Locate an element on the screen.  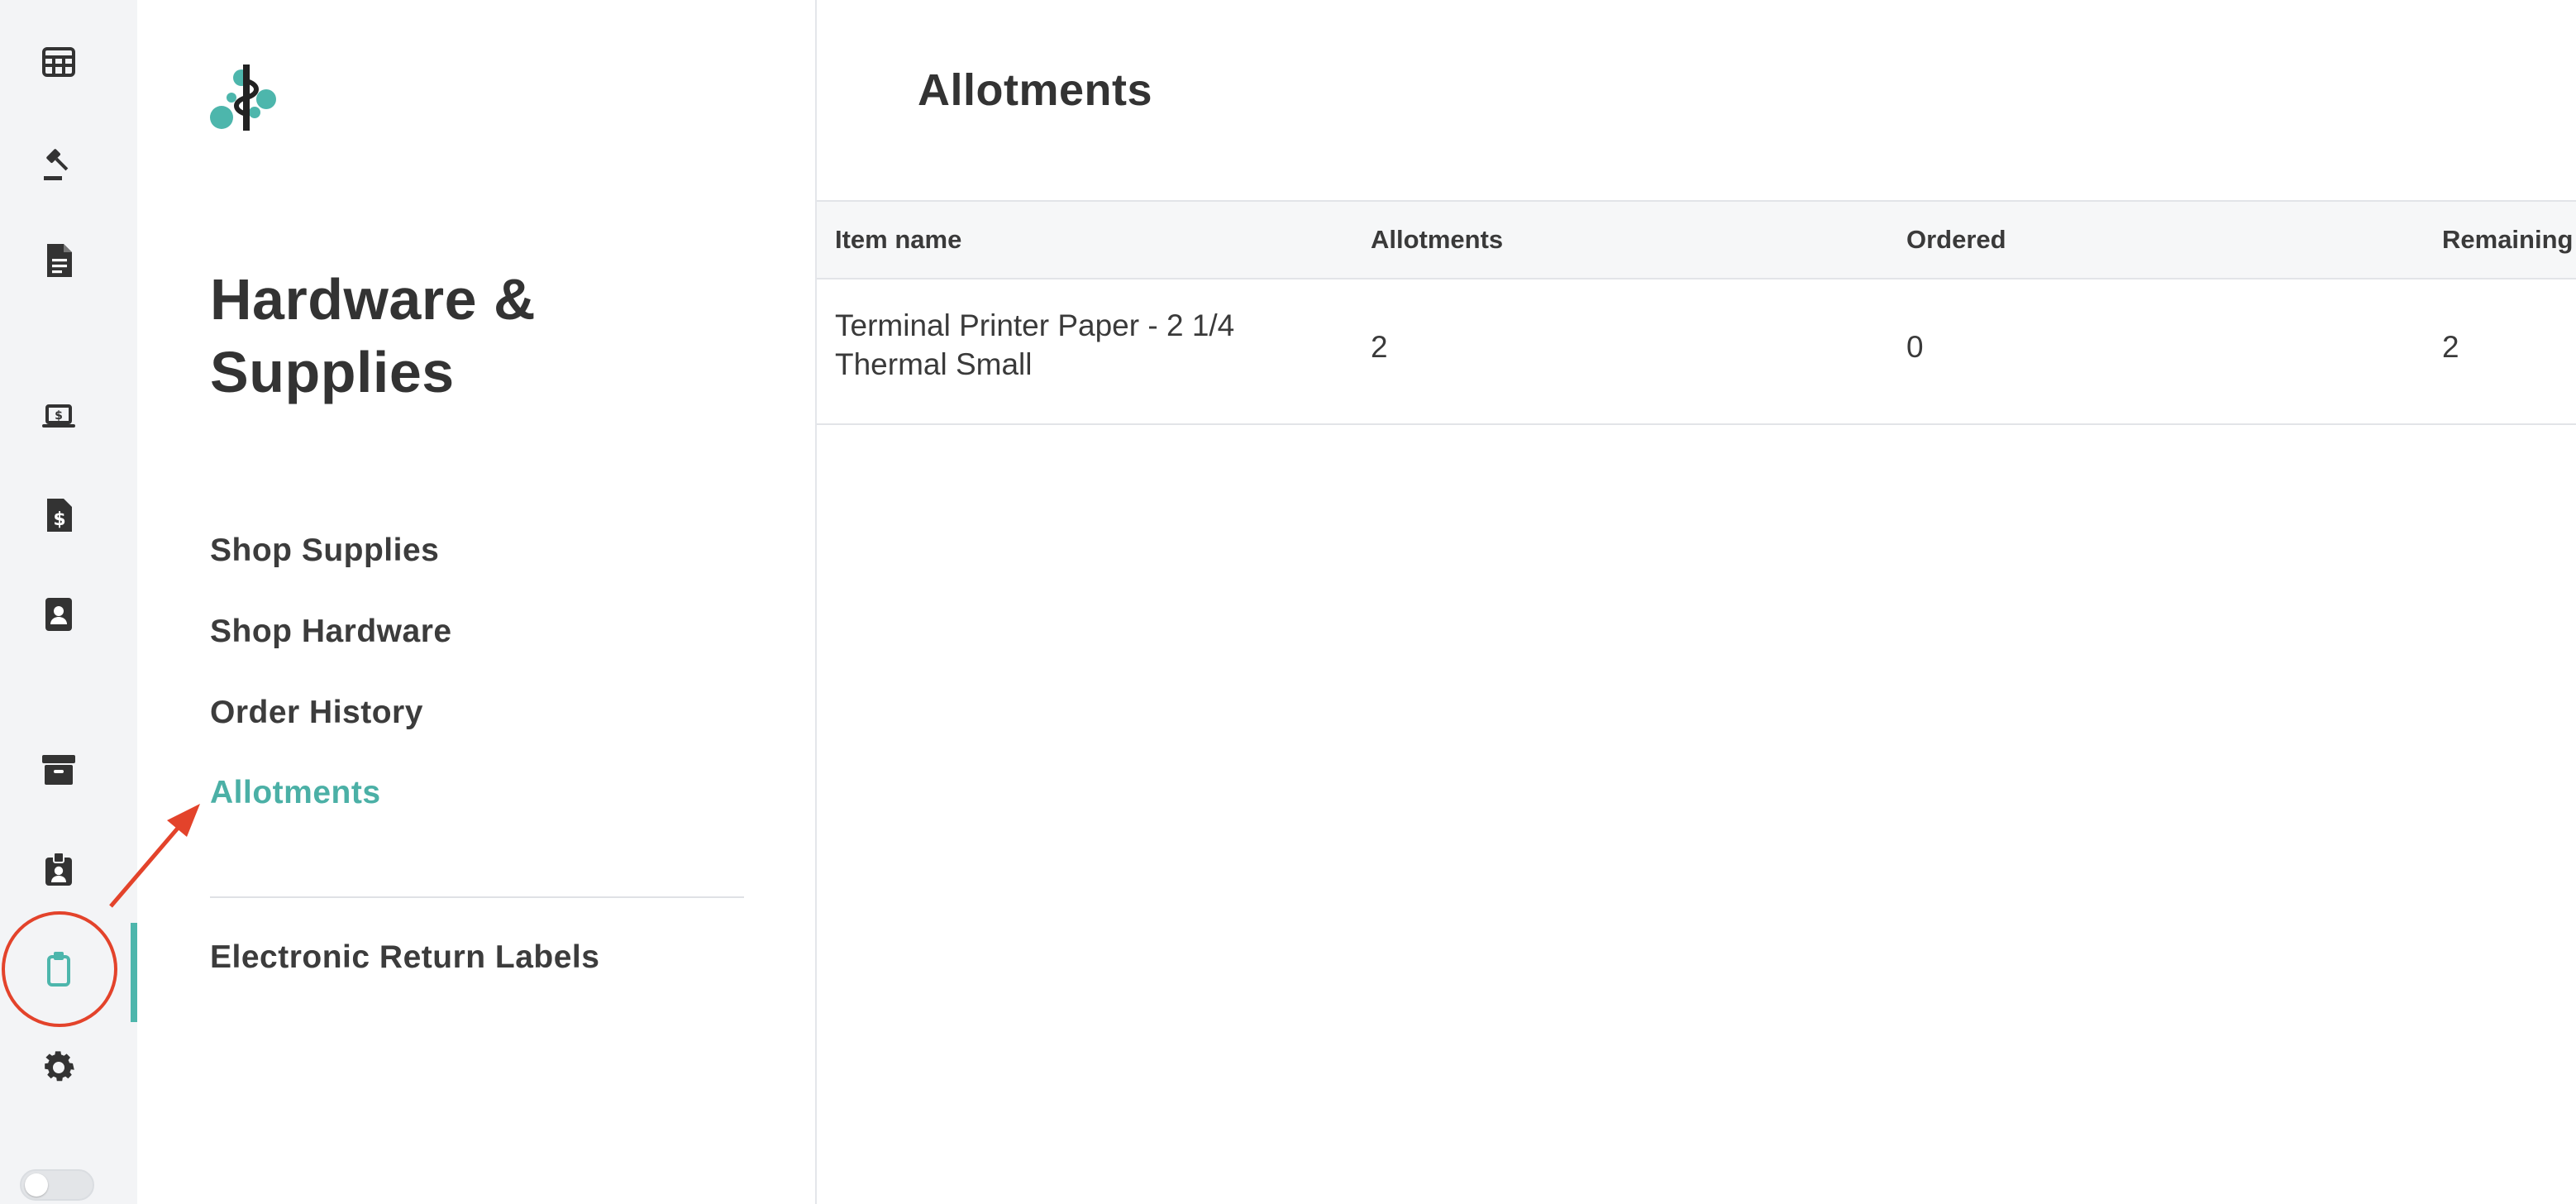
document-icon is located at coordinates (58, 260).